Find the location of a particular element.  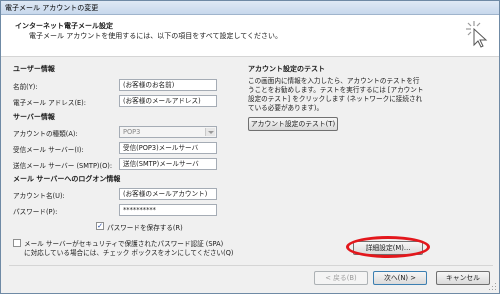

account-name-input: (お客様のメールアカウント) is located at coordinates (168, 194).